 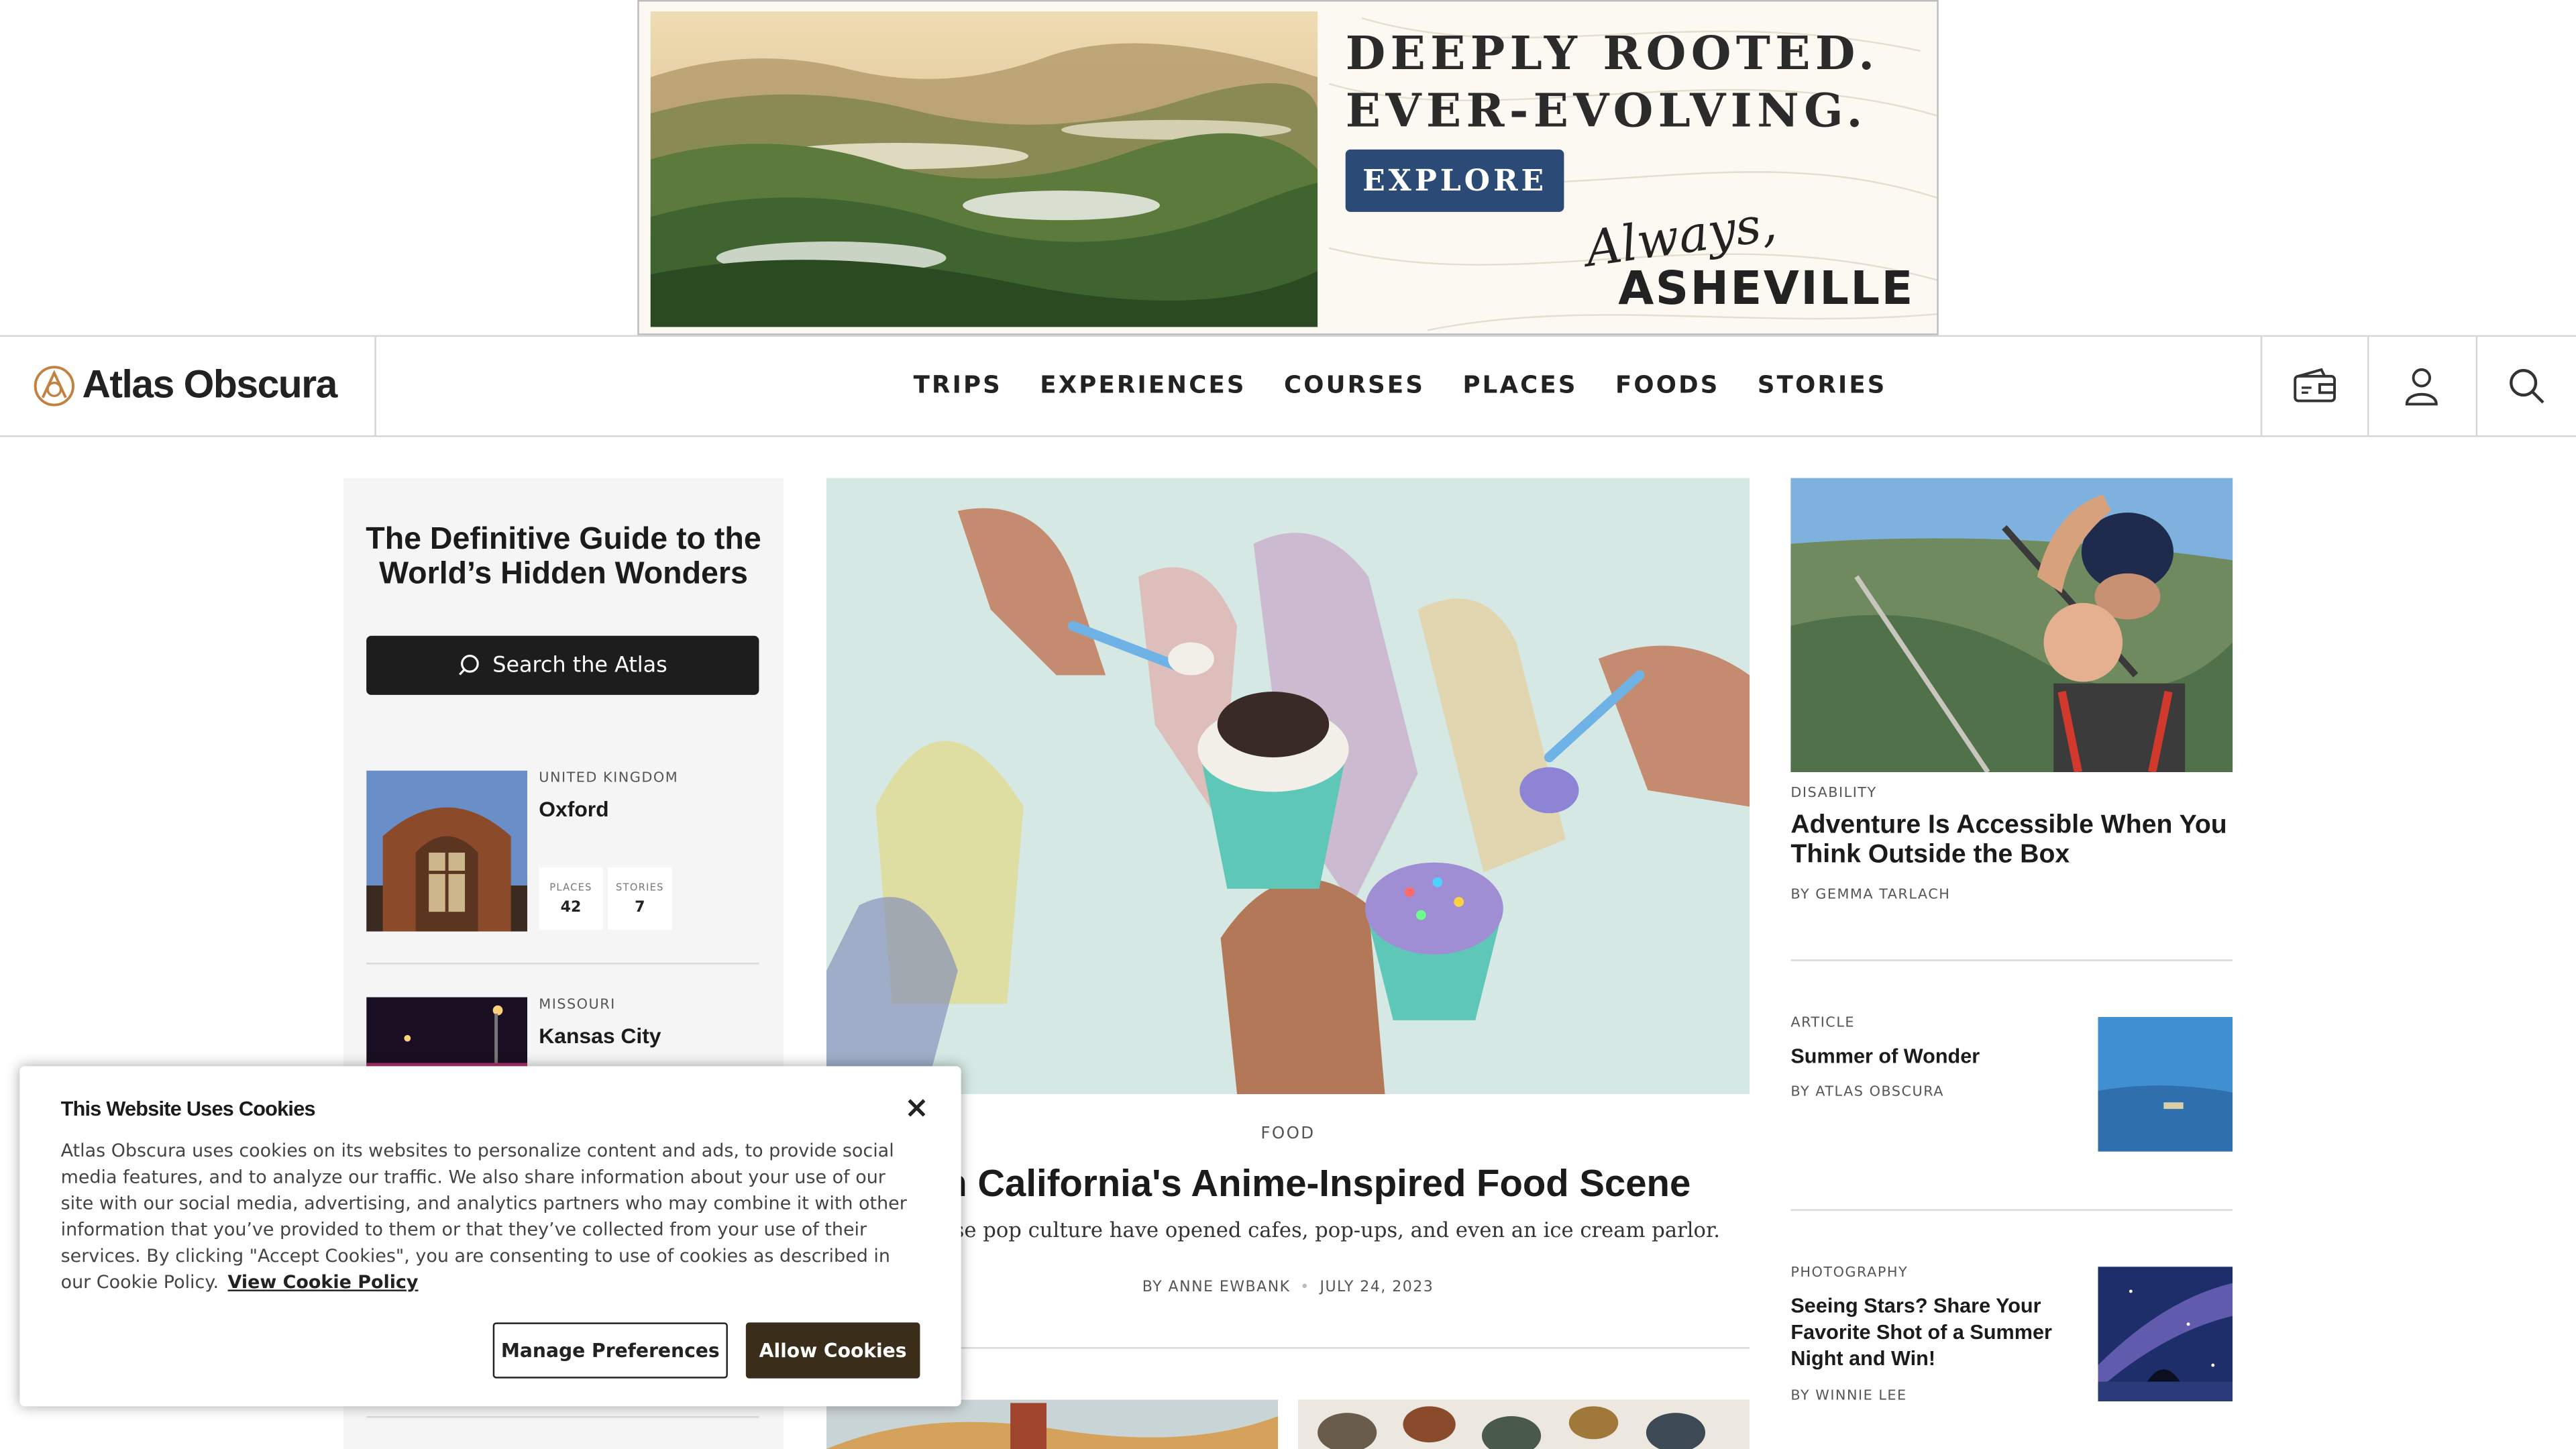 What do you see at coordinates (1833, 794) in the screenshot?
I see `featured-story-tag: DISABILITY` at bounding box center [1833, 794].